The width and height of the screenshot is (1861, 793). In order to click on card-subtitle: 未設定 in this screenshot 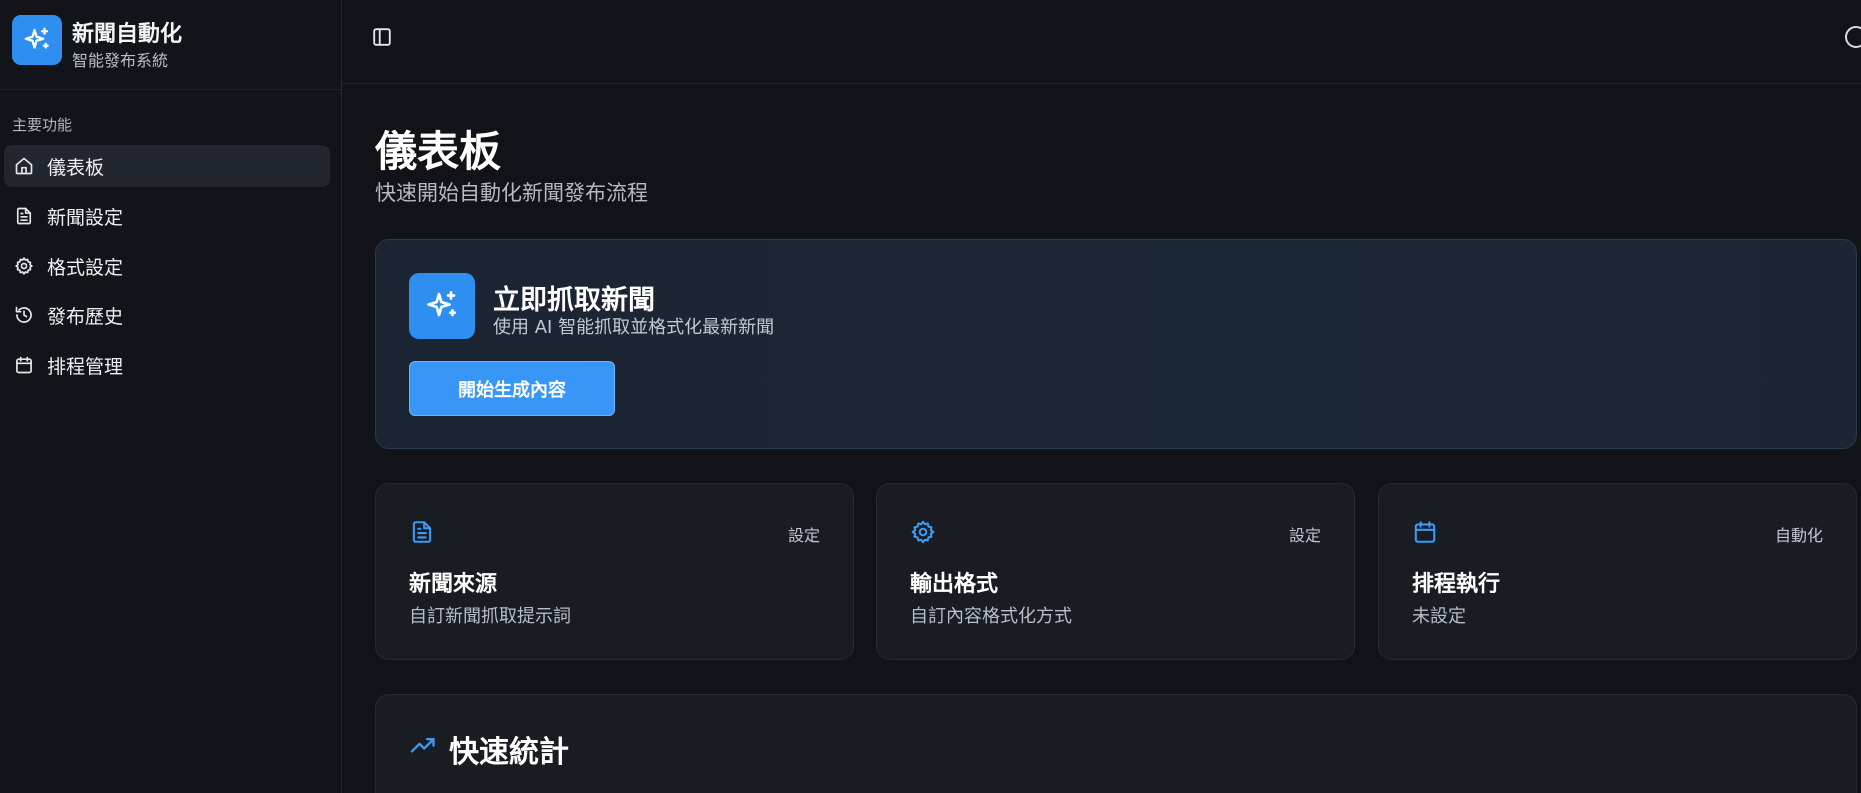, I will do `click(1439, 616)`.